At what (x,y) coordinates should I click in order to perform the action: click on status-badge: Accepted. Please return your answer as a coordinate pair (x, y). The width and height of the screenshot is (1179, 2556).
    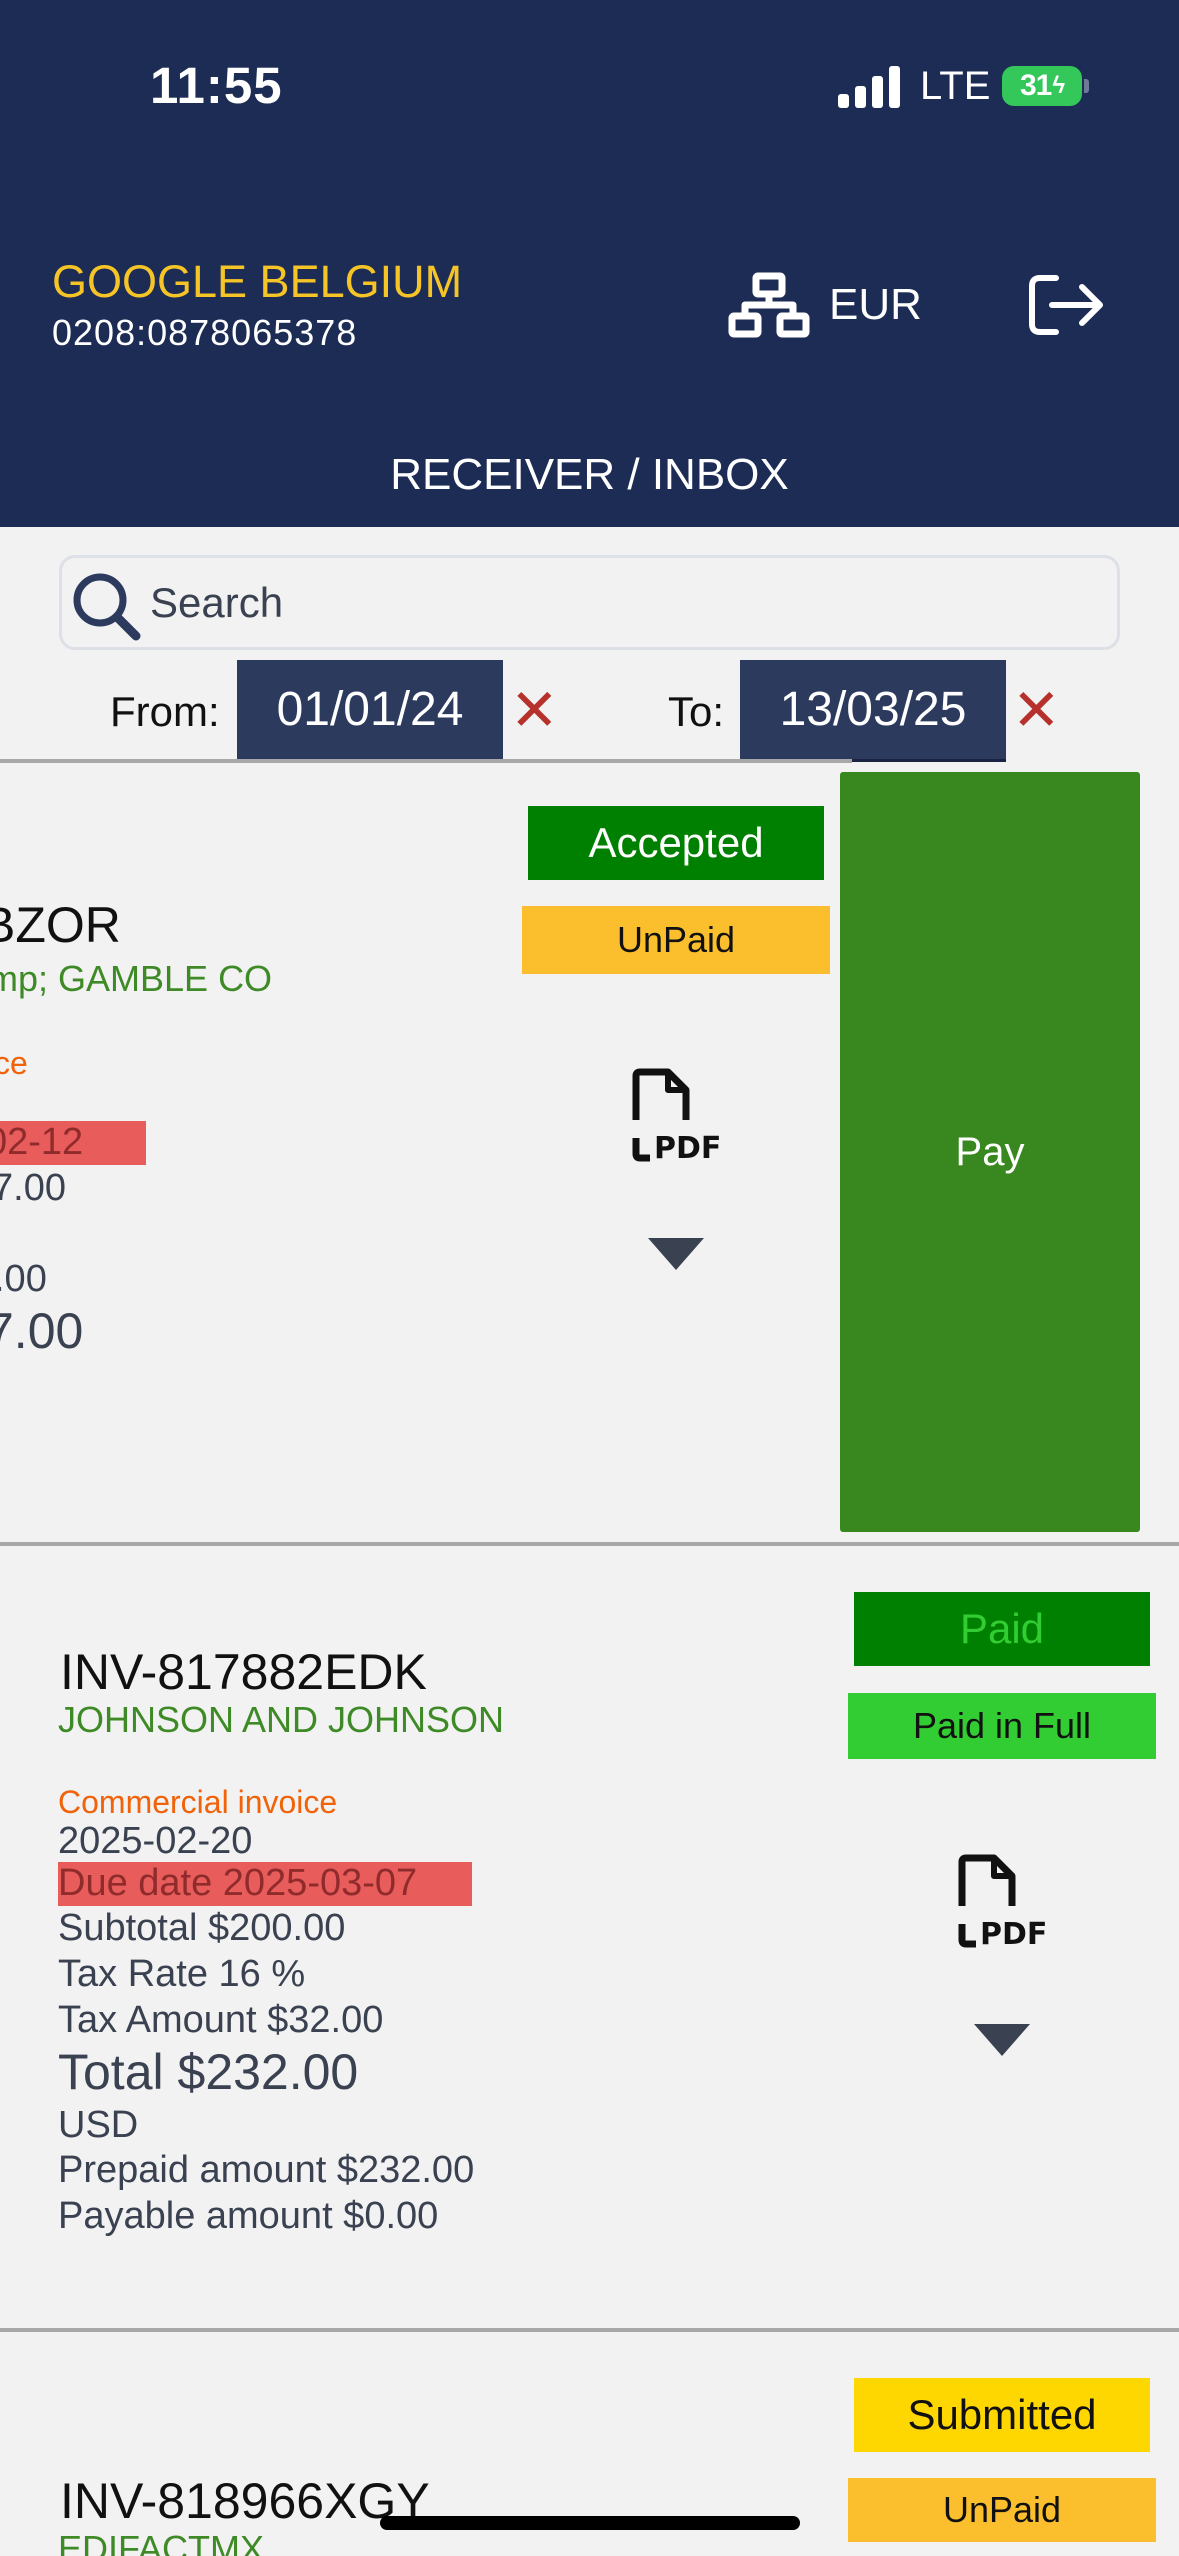
    Looking at the image, I should click on (676, 843).